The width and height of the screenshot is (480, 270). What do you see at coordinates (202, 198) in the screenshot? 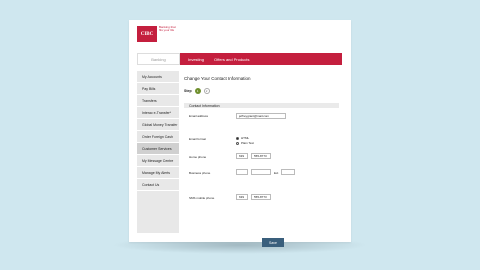
I see `sms-phone-label: SMS mobile phone` at bounding box center [202, 198].